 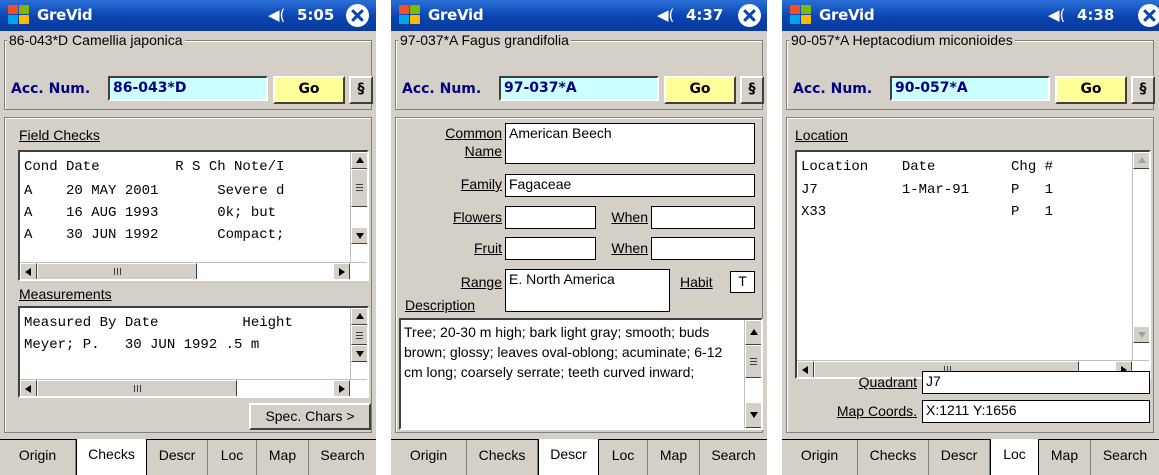 What do you see at coordinates (579, 88) in the screenshot?
I see `acc-num-input: 97-037*A` at bounding box center [579, 88].